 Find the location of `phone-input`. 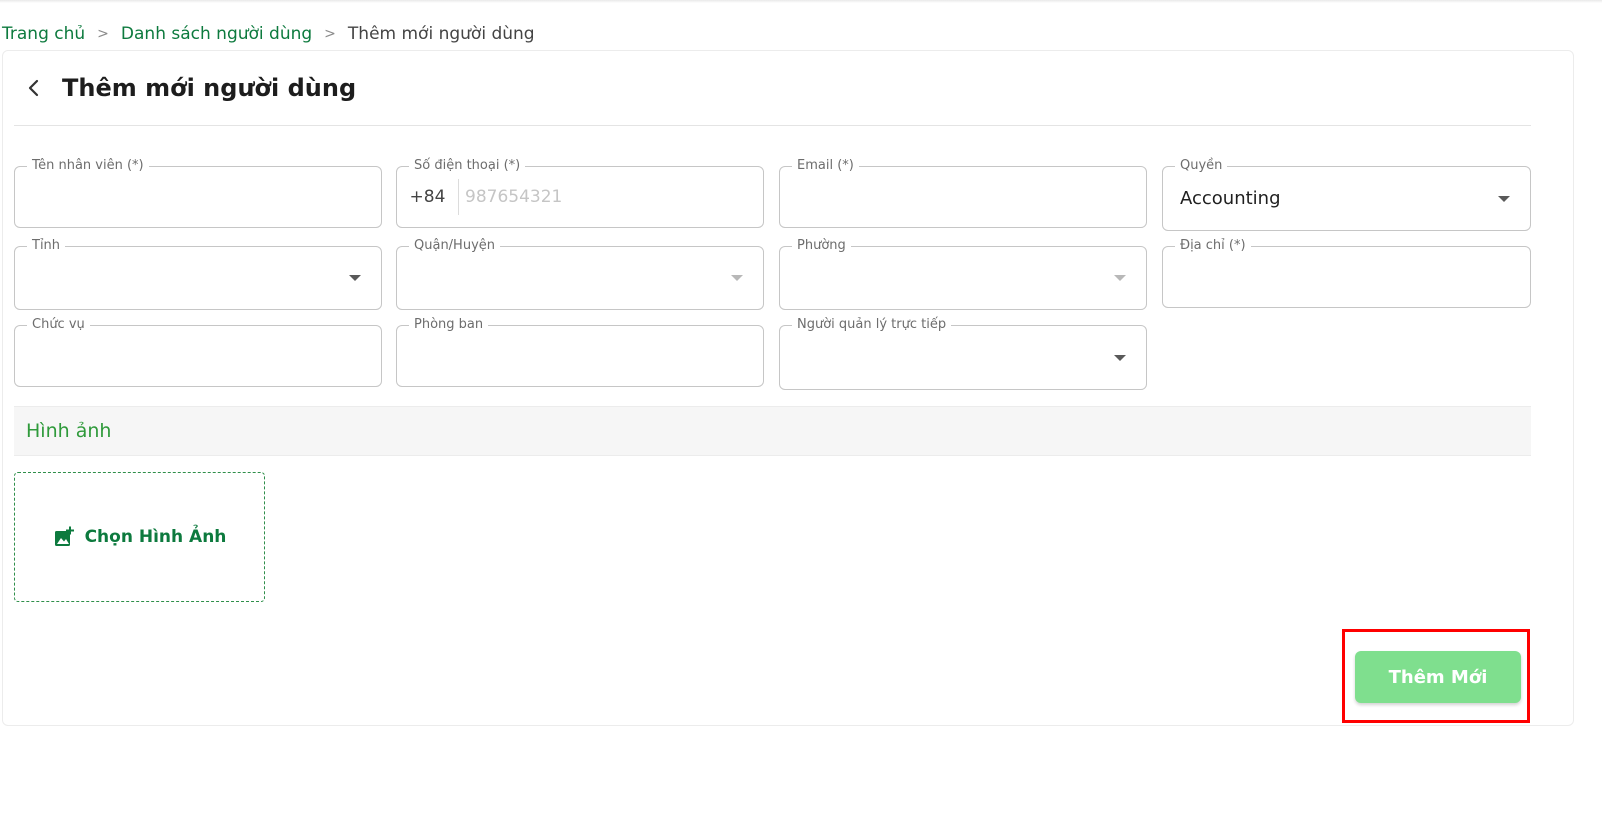

phone-input is located at coordinates (611, 197).